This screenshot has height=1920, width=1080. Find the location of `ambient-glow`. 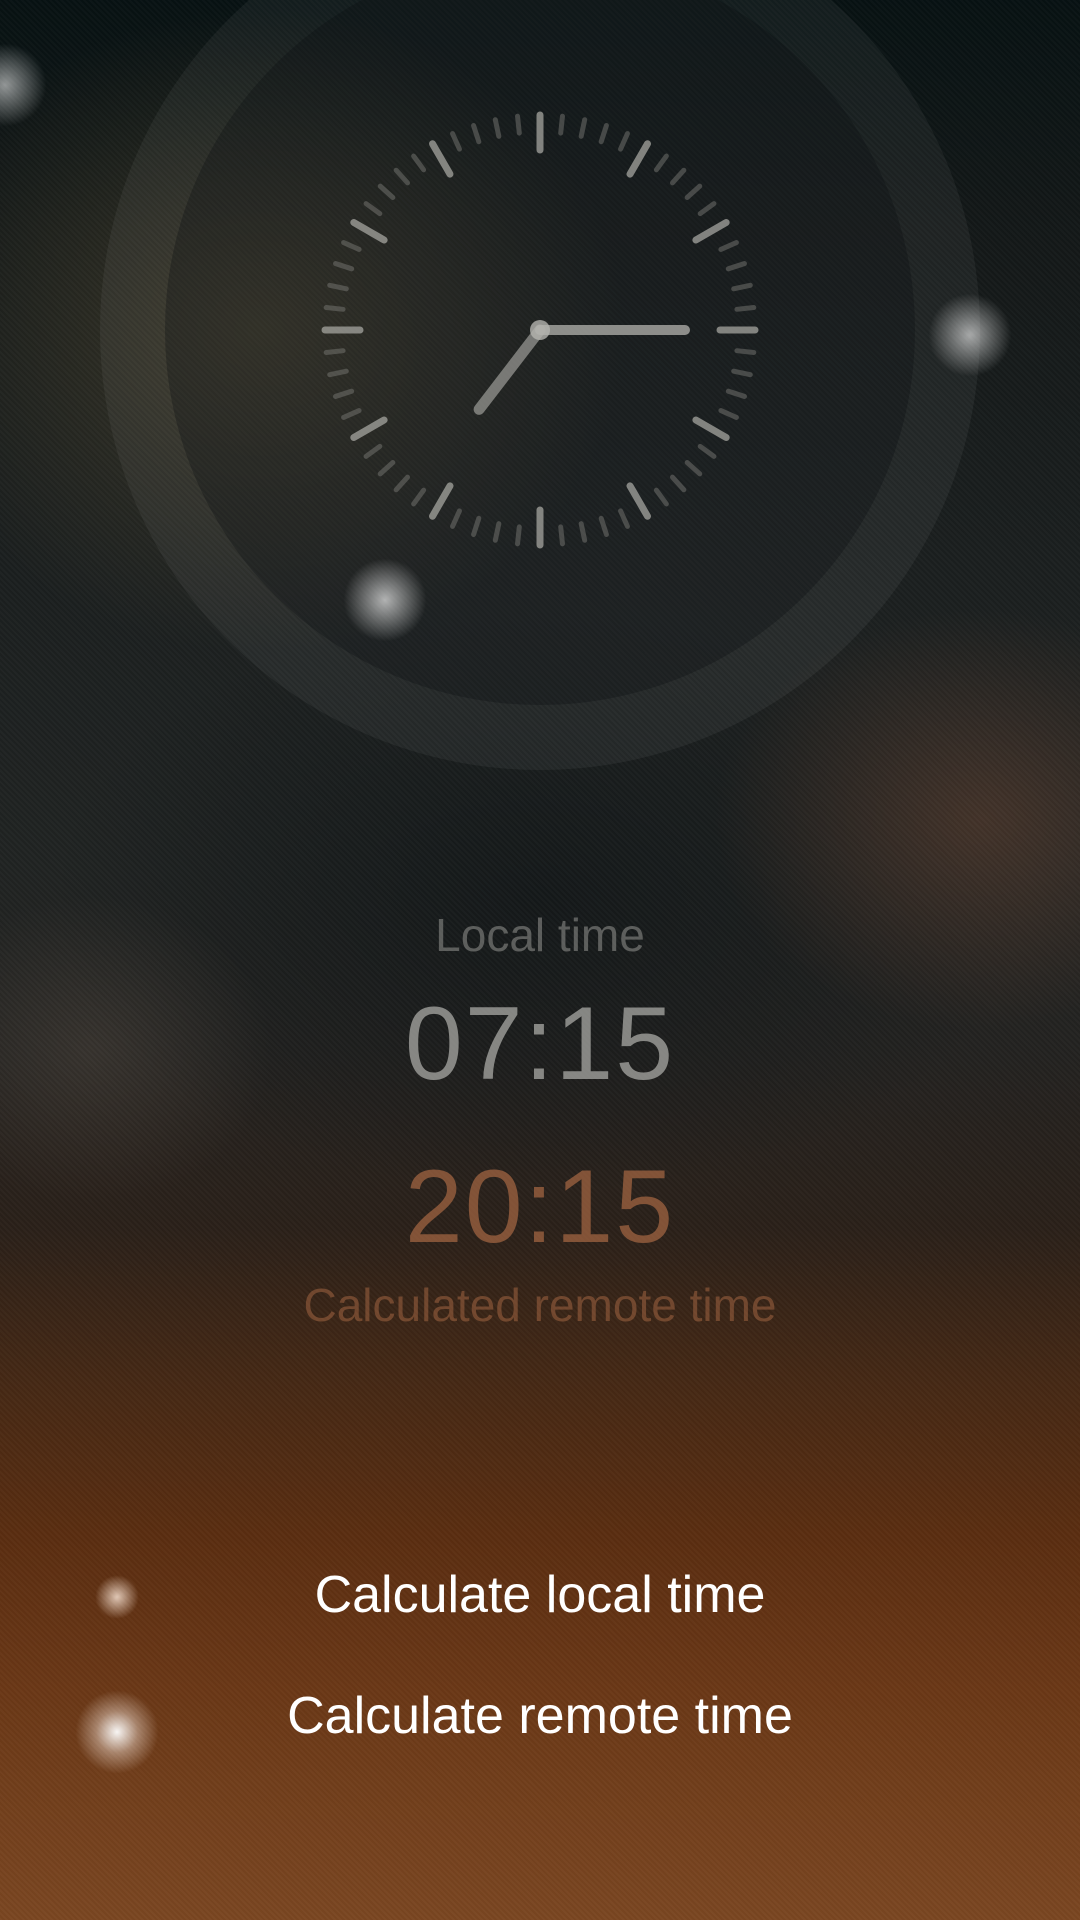

ambient-glow is located at coordinates (25, 85).